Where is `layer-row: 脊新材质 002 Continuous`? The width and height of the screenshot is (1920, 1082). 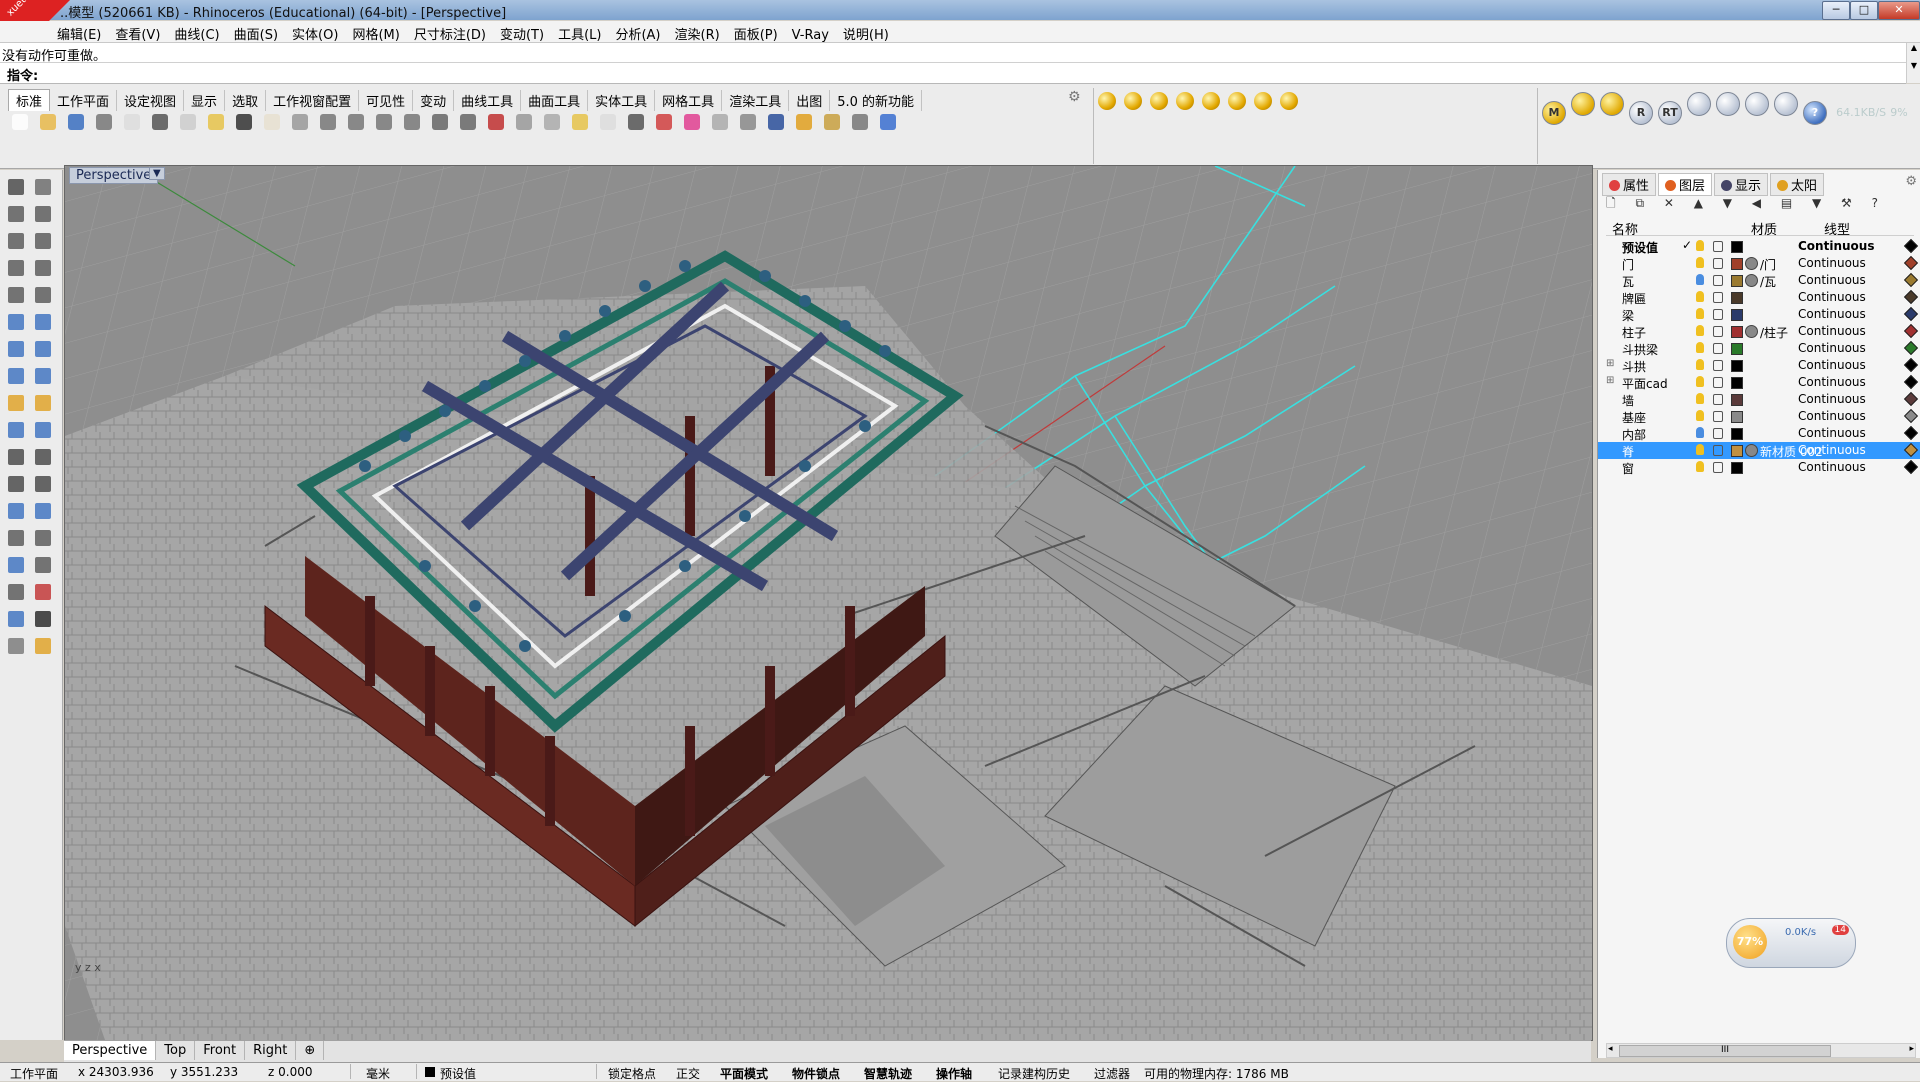
layer-row: 脊新材质 002 Continuous is located at coordinates (1759, 450).